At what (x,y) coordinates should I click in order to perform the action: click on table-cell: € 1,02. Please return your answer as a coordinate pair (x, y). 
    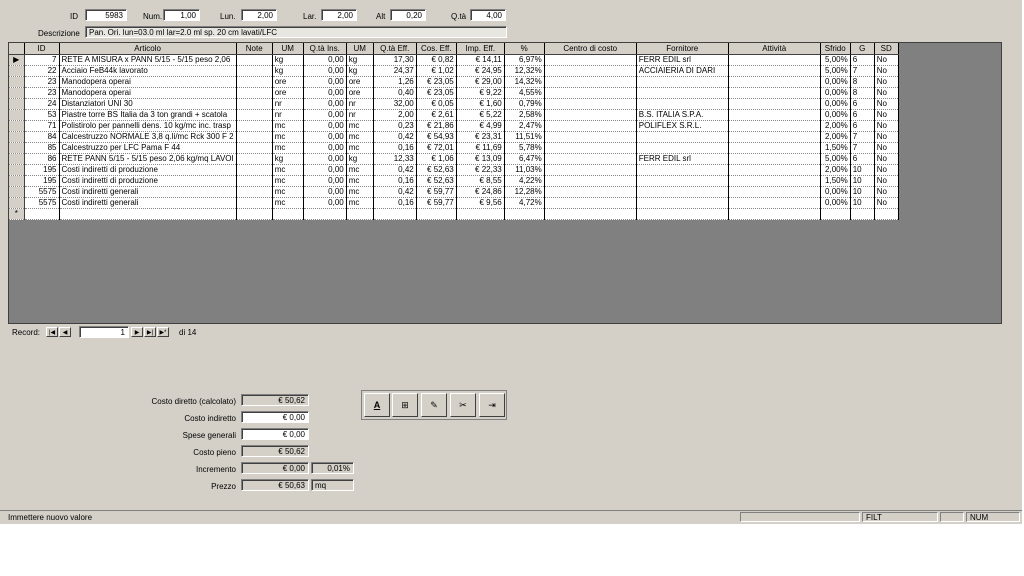
    Looking at the image, I should click on (436, 71).